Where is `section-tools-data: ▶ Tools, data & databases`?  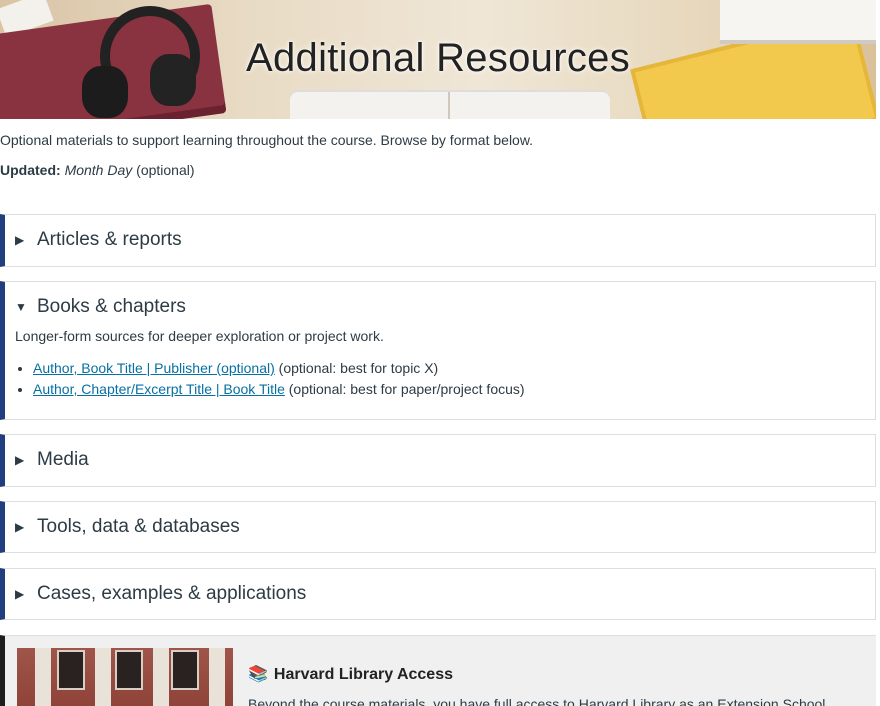
section-tools-data: ▶ Tools, data & databases is located at coordinates (438, 527).